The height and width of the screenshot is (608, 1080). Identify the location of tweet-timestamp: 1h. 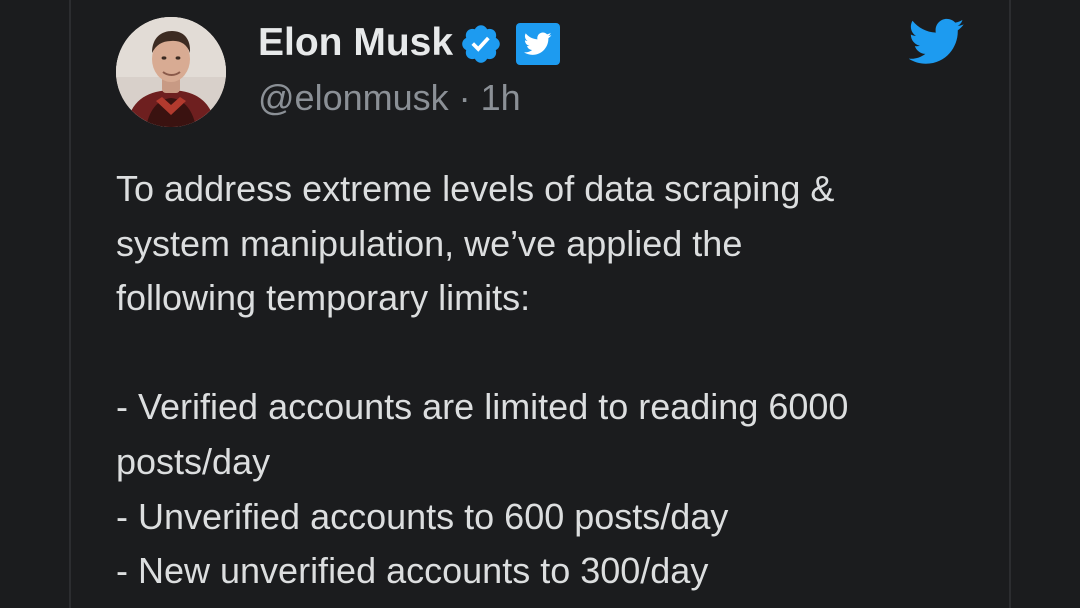
(501, 97).